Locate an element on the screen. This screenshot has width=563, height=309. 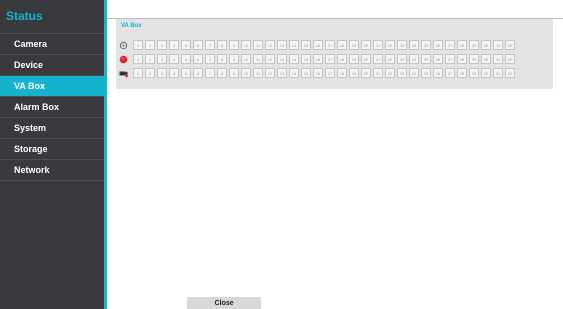
panel-title: VA Box is located at coordinates (131, 26).